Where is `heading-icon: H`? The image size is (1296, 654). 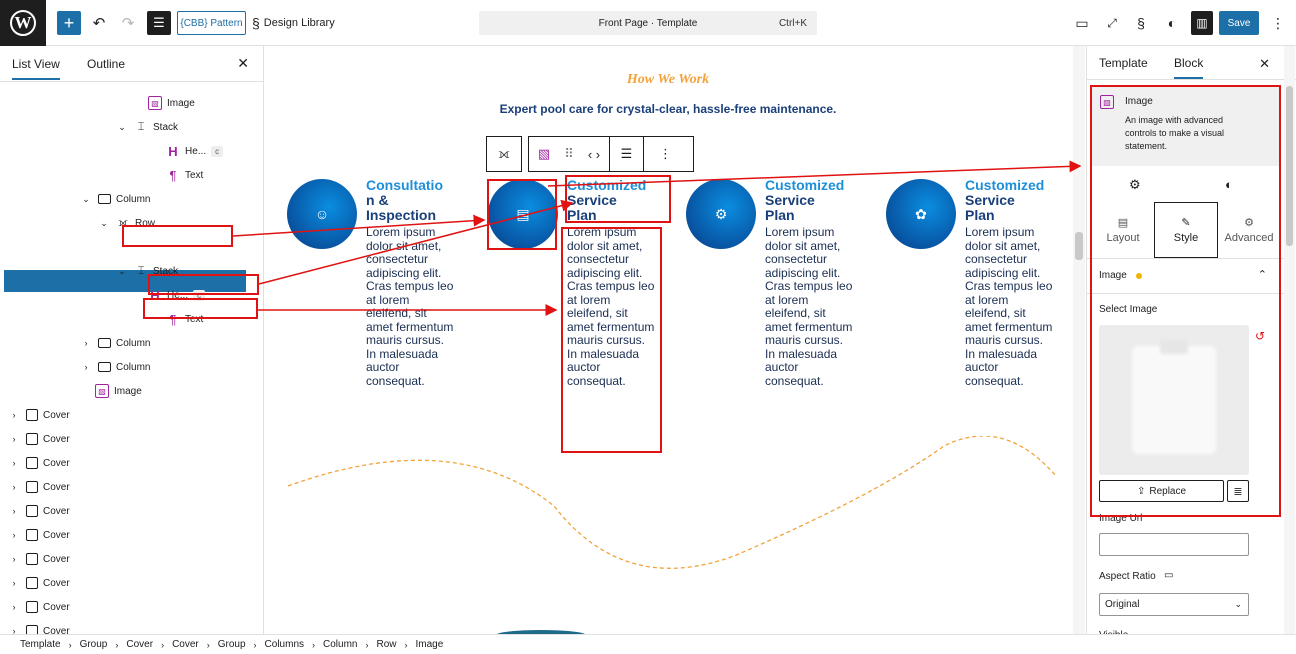 heading-icon: H is located at coordinates (173, 151).